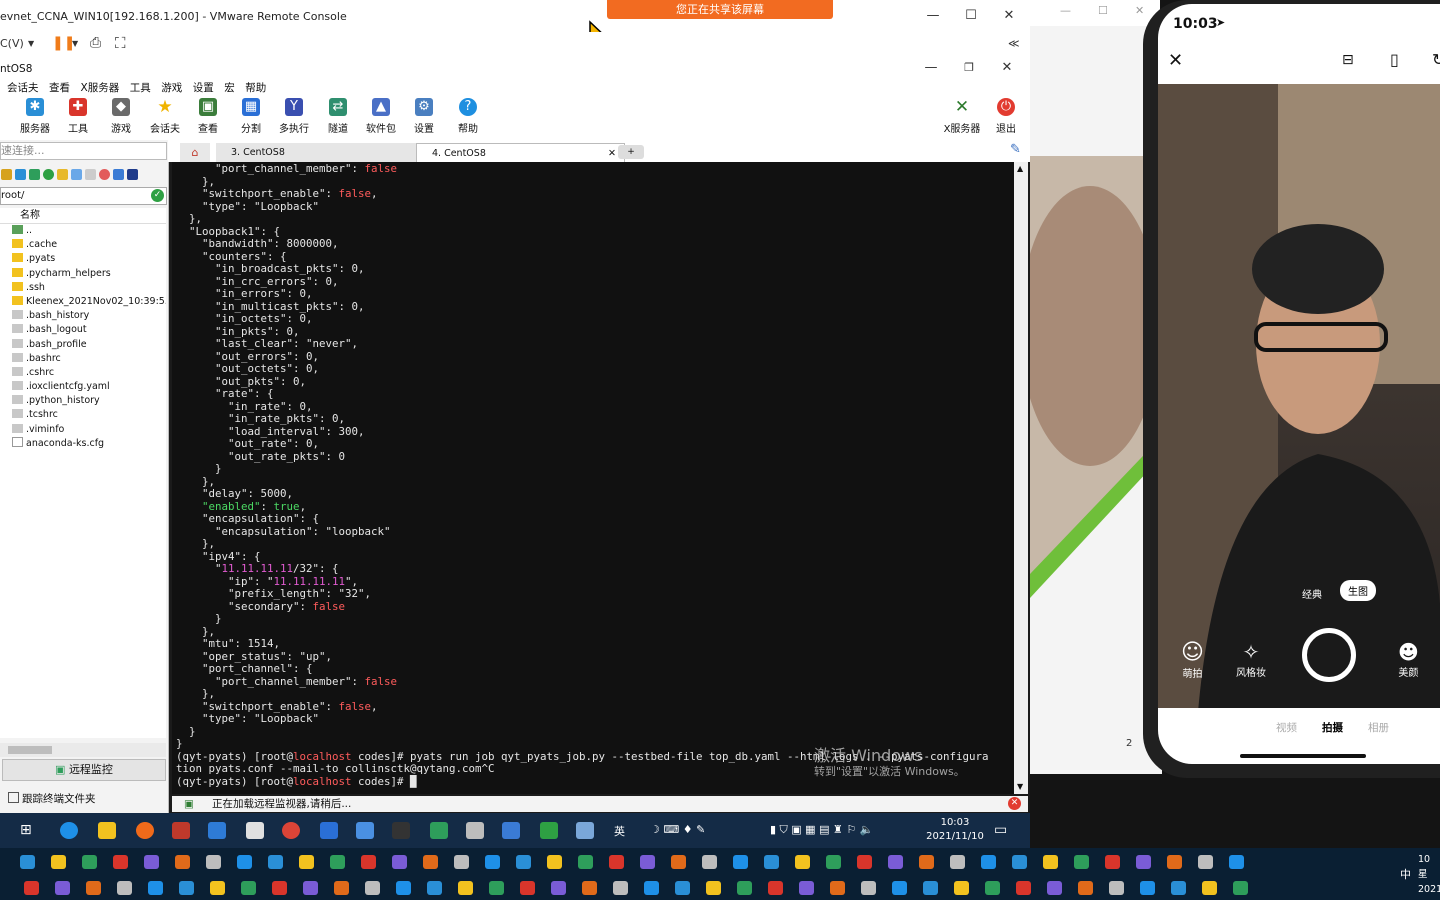 Image resolution: width=1440 pixels, height=900 pixels. What do you see at coordinates (83, 245) in the screenshot?
I see `list-item: .cache` at bounding box center [83, 245].